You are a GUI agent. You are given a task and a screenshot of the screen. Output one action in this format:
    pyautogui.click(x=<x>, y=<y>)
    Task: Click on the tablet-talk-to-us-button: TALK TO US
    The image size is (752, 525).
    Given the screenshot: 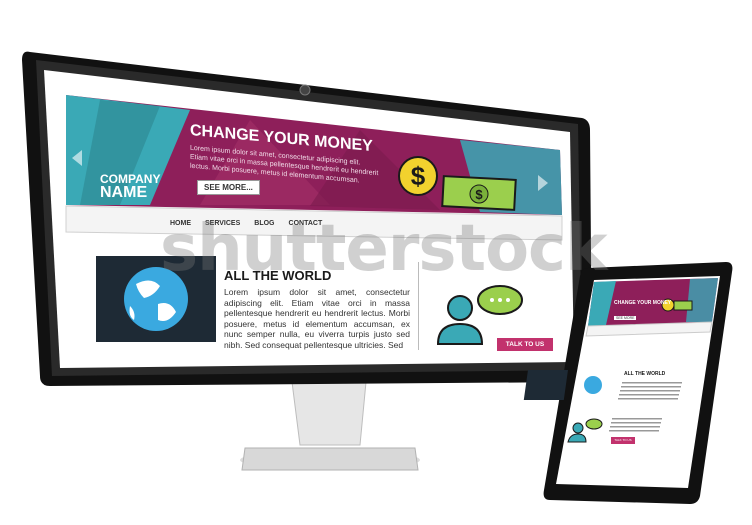 What is the action you would take?
    pyautogui.click(x=623, y=440)
    